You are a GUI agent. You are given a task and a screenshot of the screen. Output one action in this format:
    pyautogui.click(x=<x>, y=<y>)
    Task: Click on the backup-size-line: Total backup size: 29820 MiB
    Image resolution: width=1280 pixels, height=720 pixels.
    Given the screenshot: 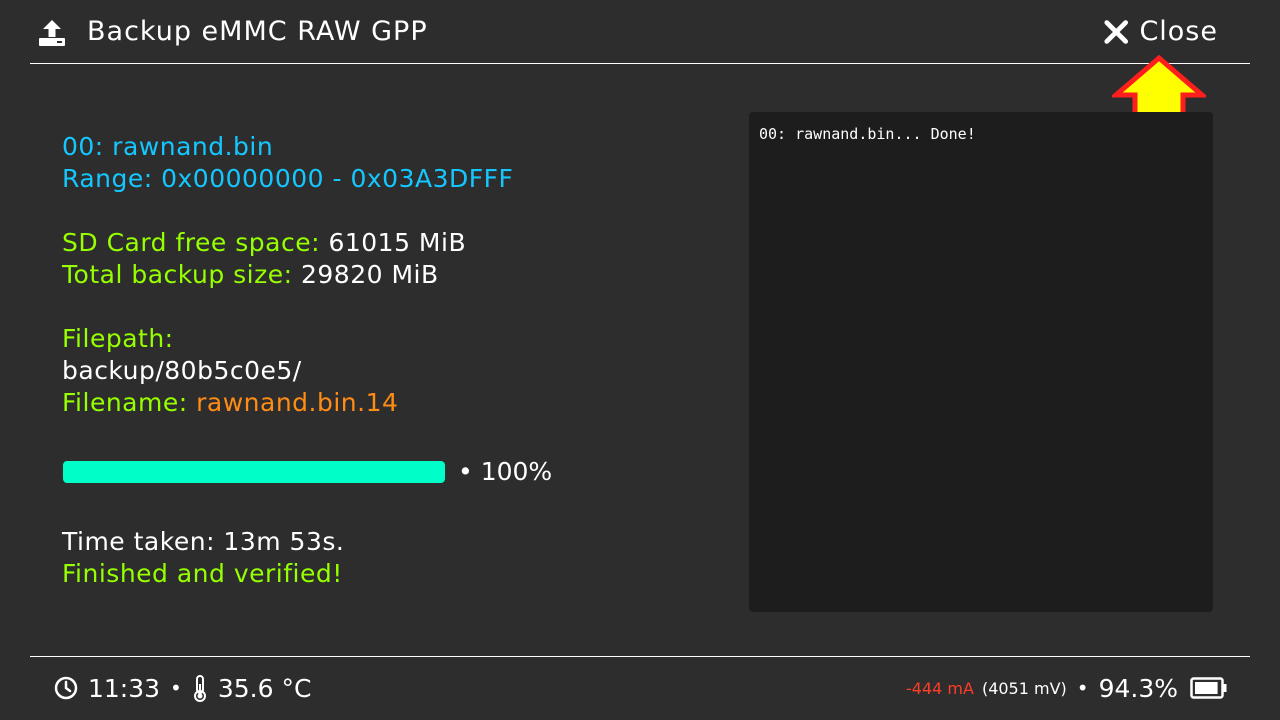 What is the action you would take?
    pyautogui.click(x=250, y=275)
    